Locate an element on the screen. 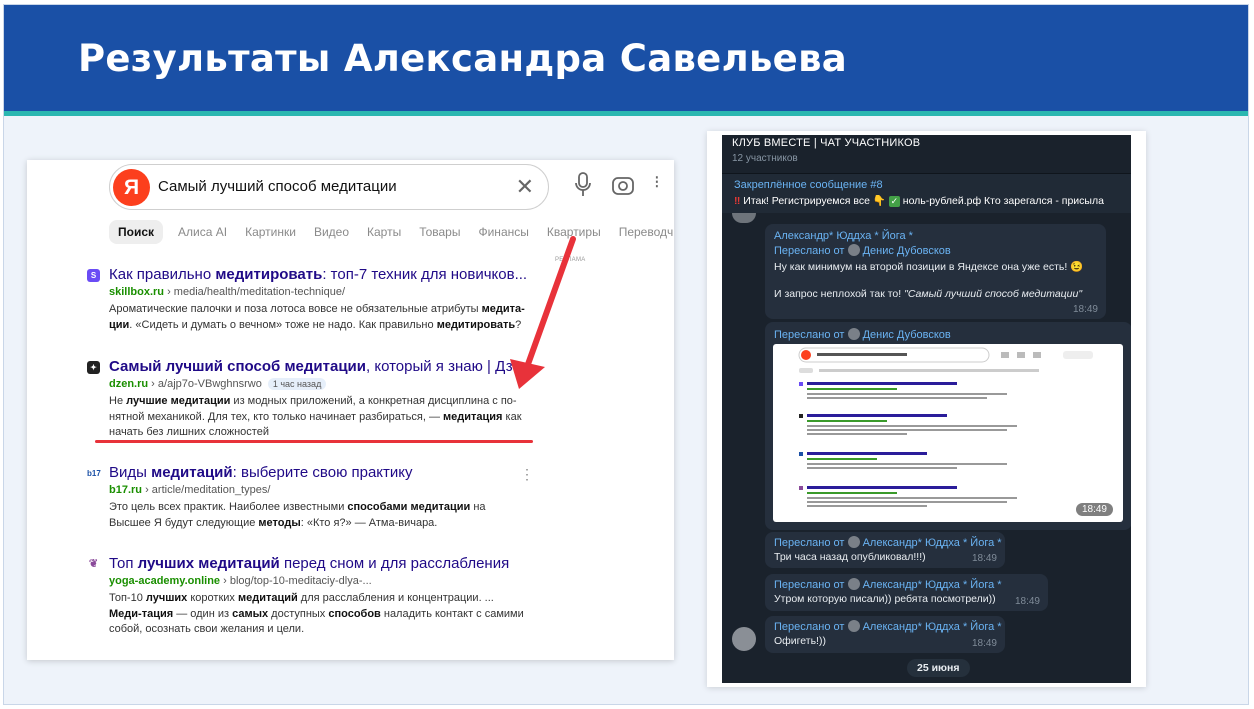  message-text: Офигеть!)) is located at coordinates (800, 641).